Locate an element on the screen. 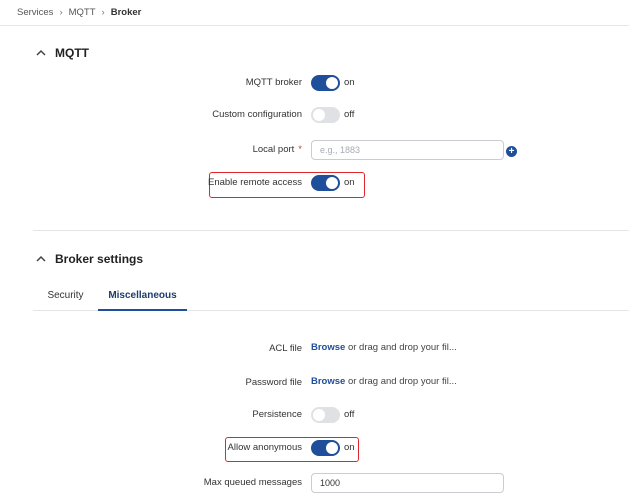 The height and width of the screenshot is (500, 629). broker-settings-section-header: Broker settings is located at coordinates (88, 259).